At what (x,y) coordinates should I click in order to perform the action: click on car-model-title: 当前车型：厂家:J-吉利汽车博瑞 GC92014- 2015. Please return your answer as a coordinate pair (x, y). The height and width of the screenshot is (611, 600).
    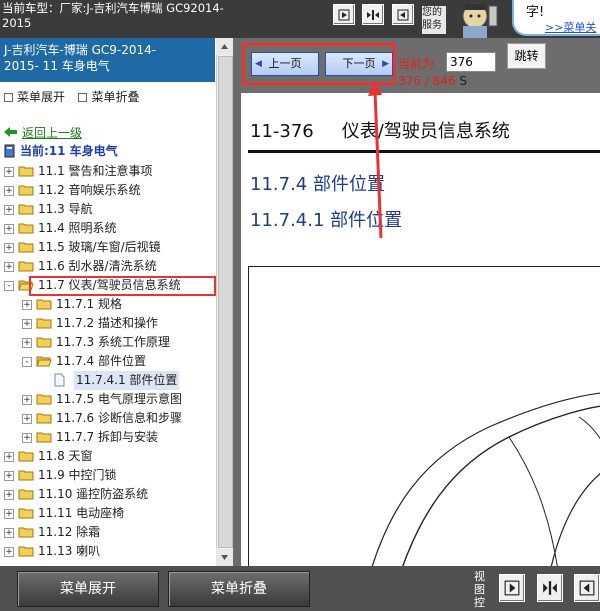
    Looking at the image, I should click on (113, 15).